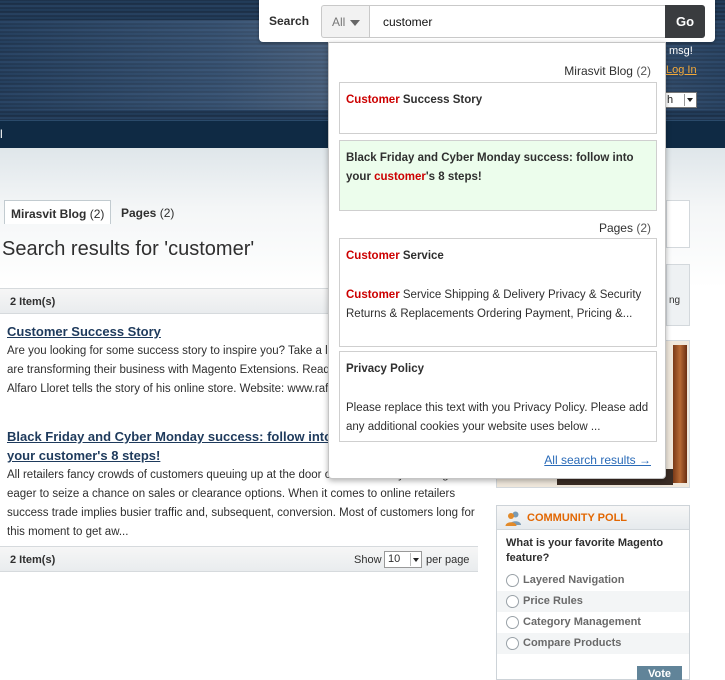 The height and width of the screenshot is (680, 725). What do you see at coordinates (675, 300) in the screenshot?
I see `sidebar-block-text: ng` at bounding box center [675, 300].